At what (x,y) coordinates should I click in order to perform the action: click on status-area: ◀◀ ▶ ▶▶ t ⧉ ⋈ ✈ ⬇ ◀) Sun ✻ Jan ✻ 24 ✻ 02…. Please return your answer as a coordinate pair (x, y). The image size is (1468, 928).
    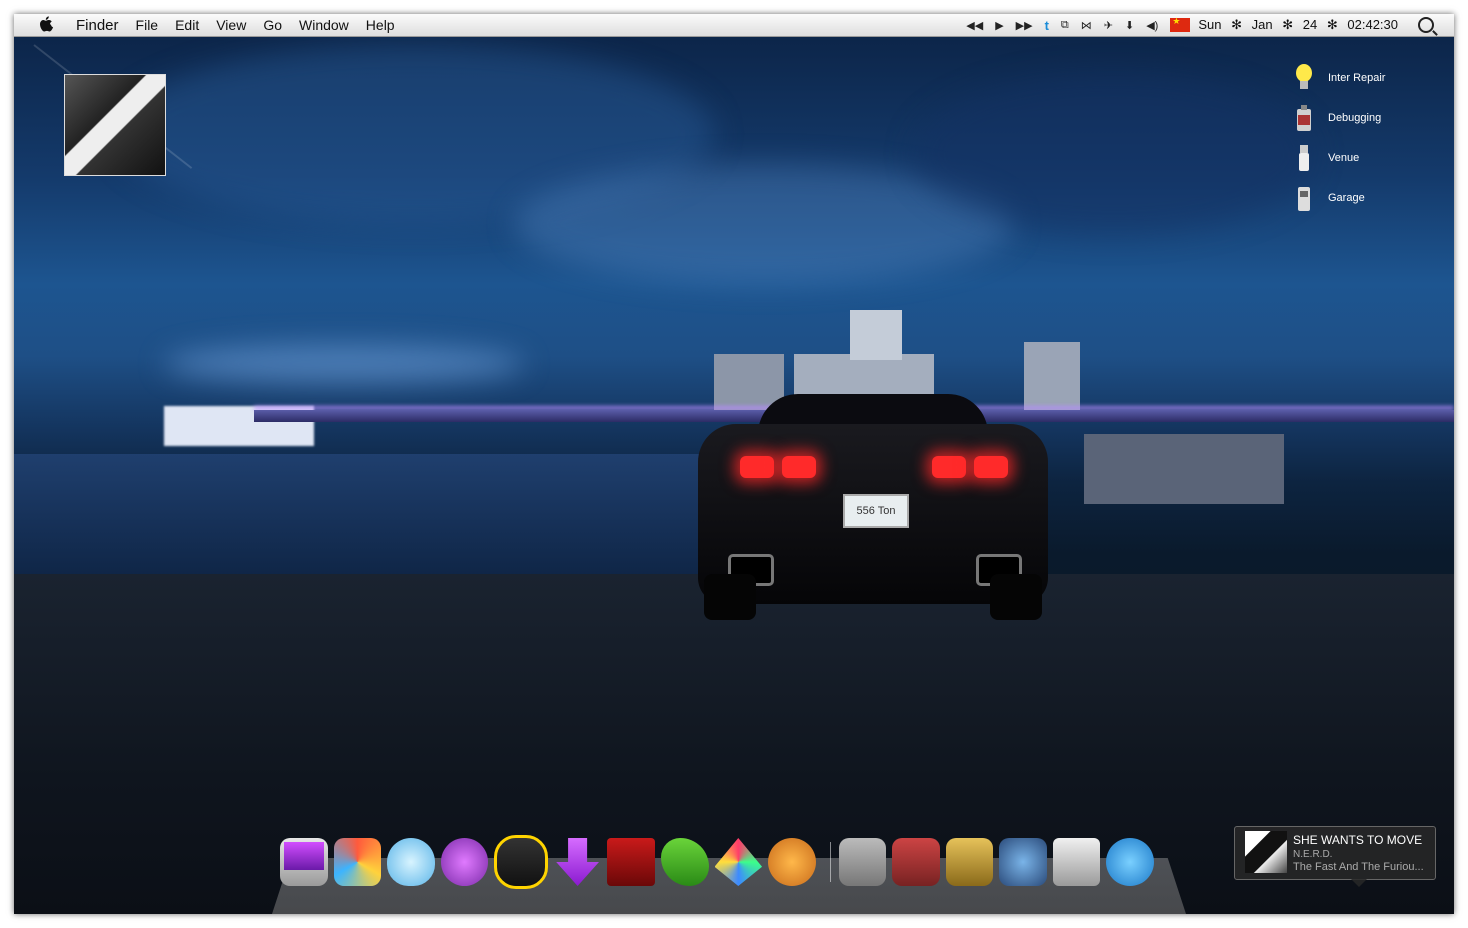
    Looking at the image, I should click on (1210, 25).